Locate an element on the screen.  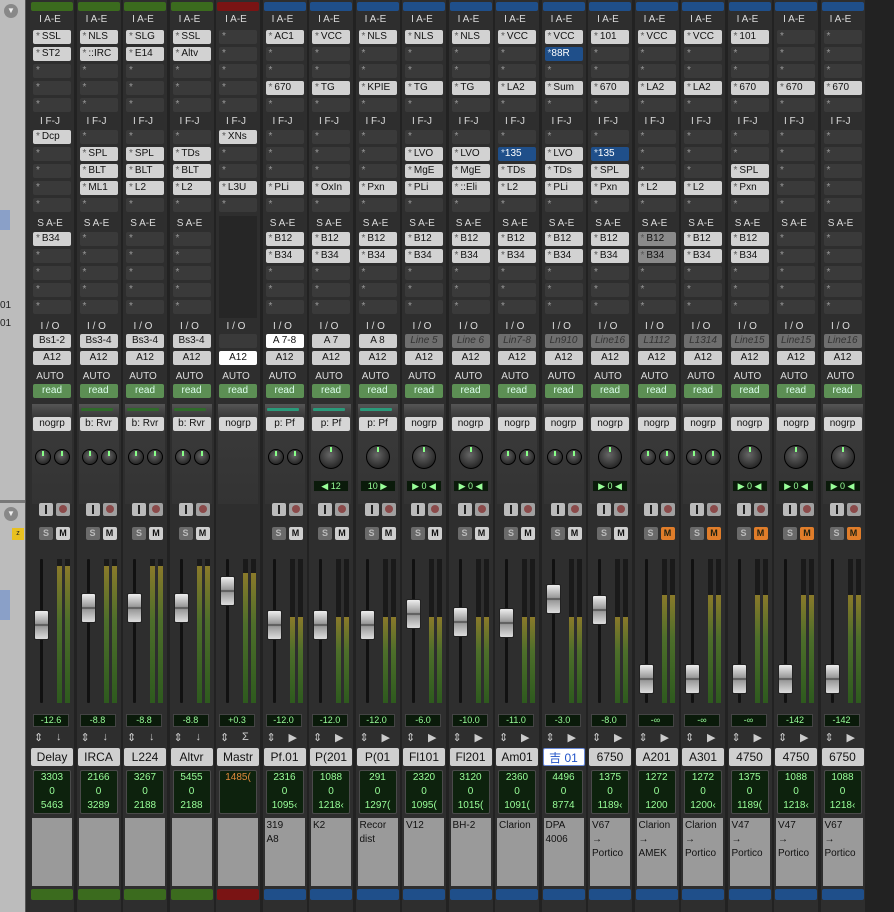
input-selector is located at coordinates (238, 341).